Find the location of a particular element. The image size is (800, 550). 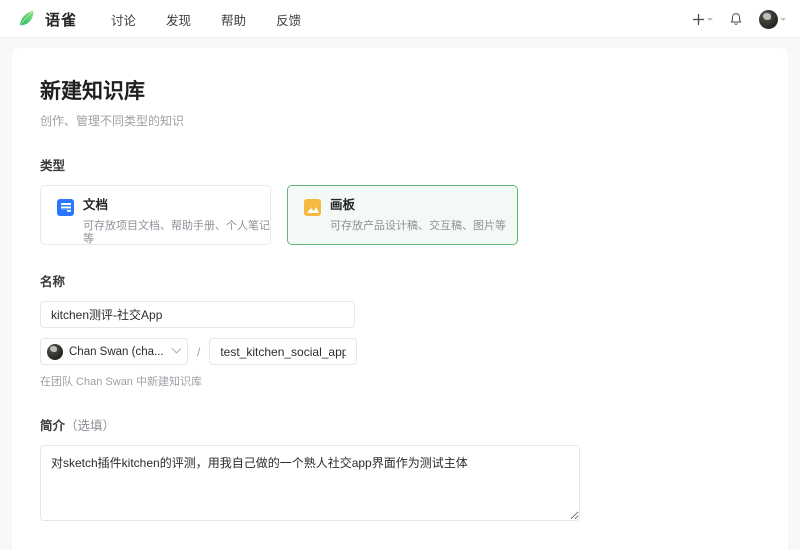

nav-help: 帮助 is located at coordinates (233, 19).